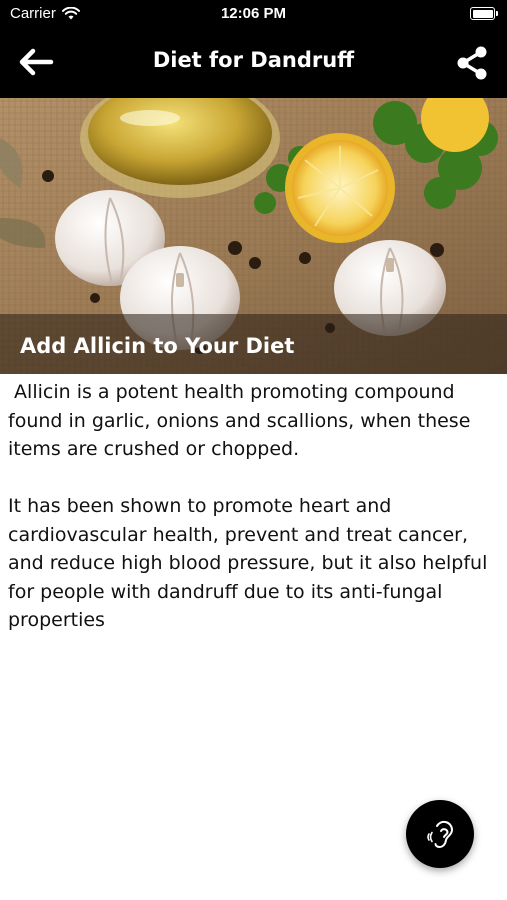 This screenshot has height=900, width=507. I want to click on nav-bar: Diet for Dandruff, so click(253, 63).